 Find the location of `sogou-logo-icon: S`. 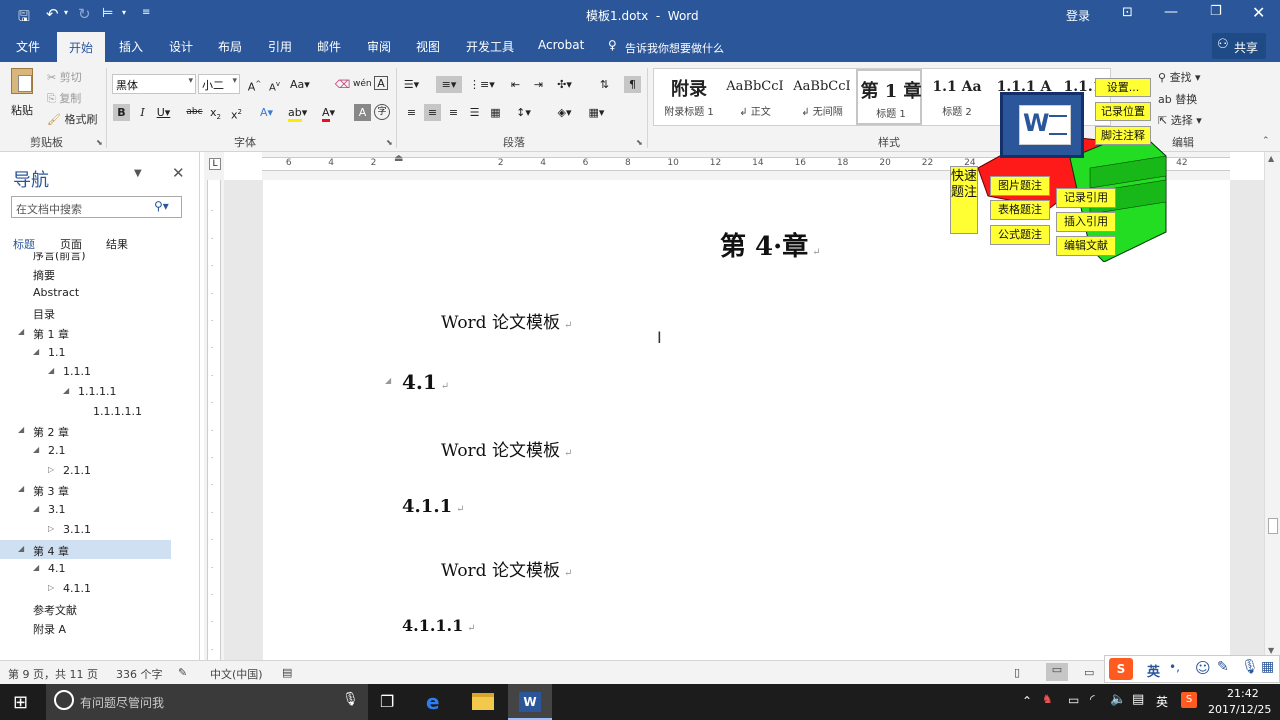

sogou-logo-icon: S is located at coordinates (1121, 669).